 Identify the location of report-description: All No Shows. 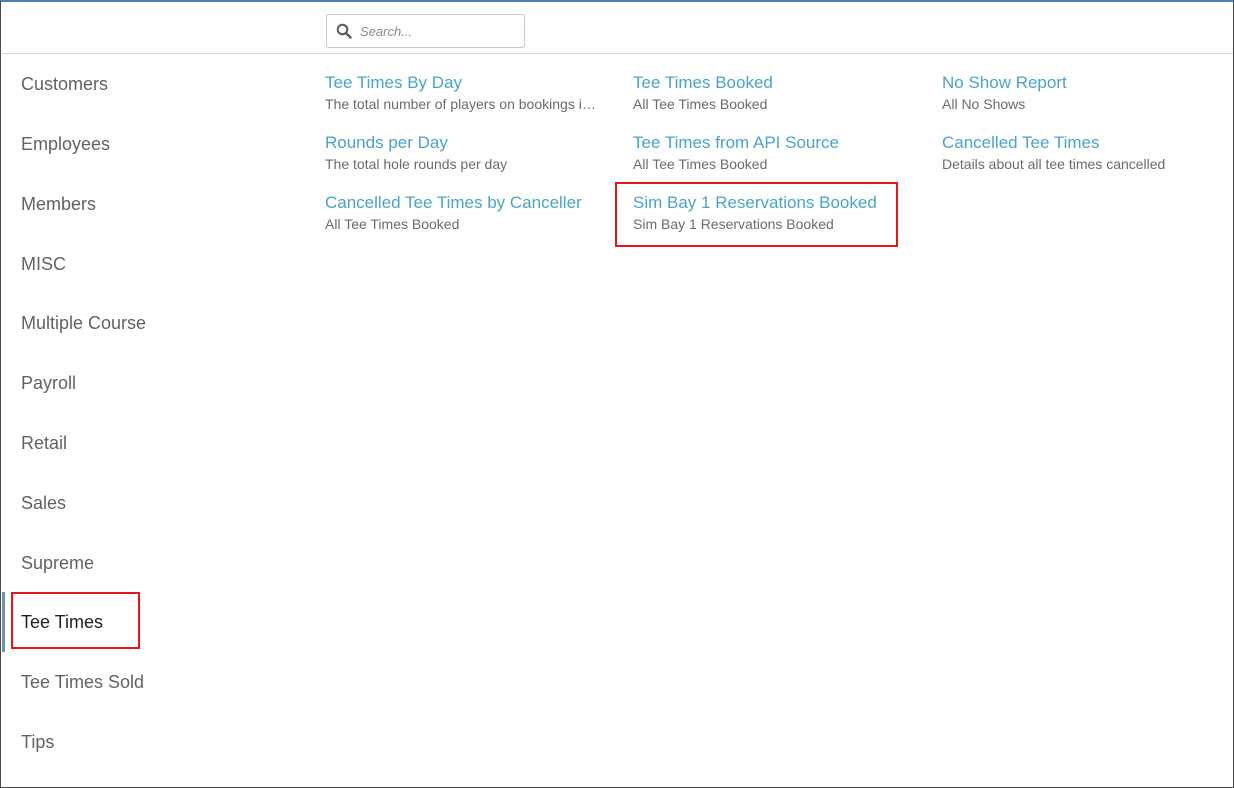
(984, 104).